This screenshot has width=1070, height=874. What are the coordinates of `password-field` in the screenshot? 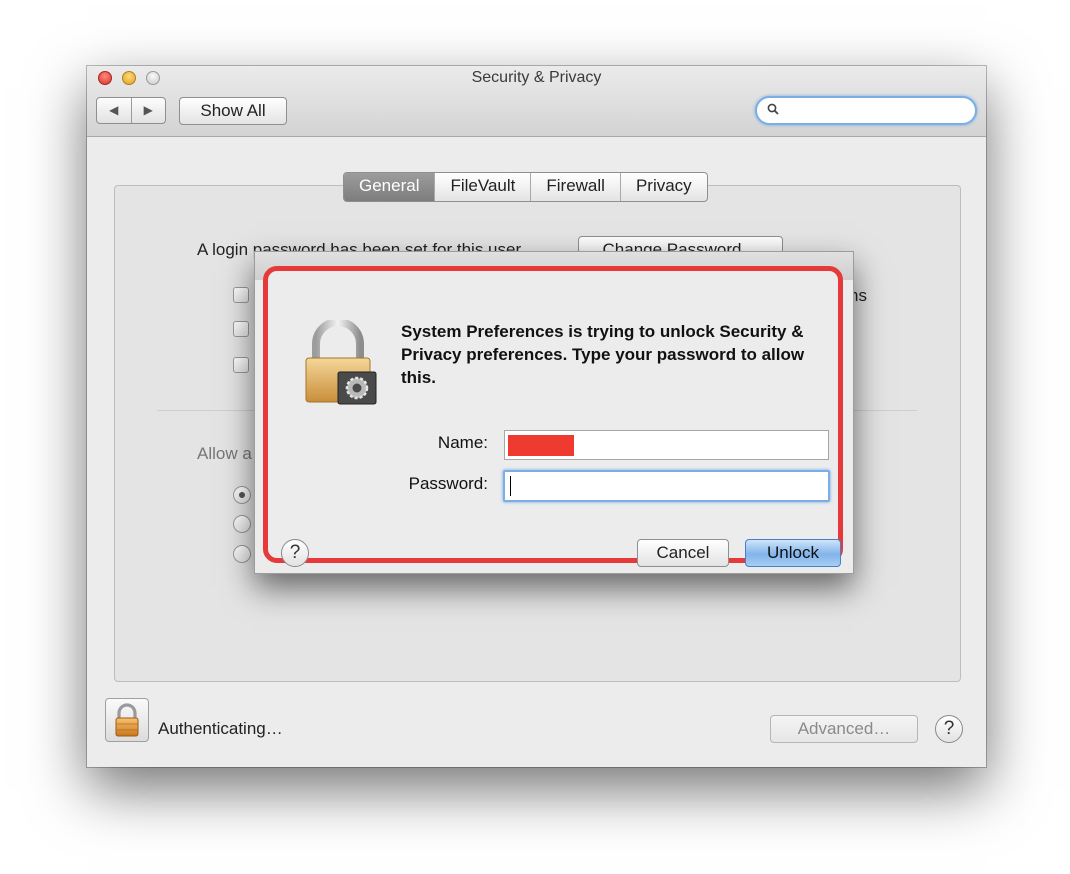 It's located at (666, 486).